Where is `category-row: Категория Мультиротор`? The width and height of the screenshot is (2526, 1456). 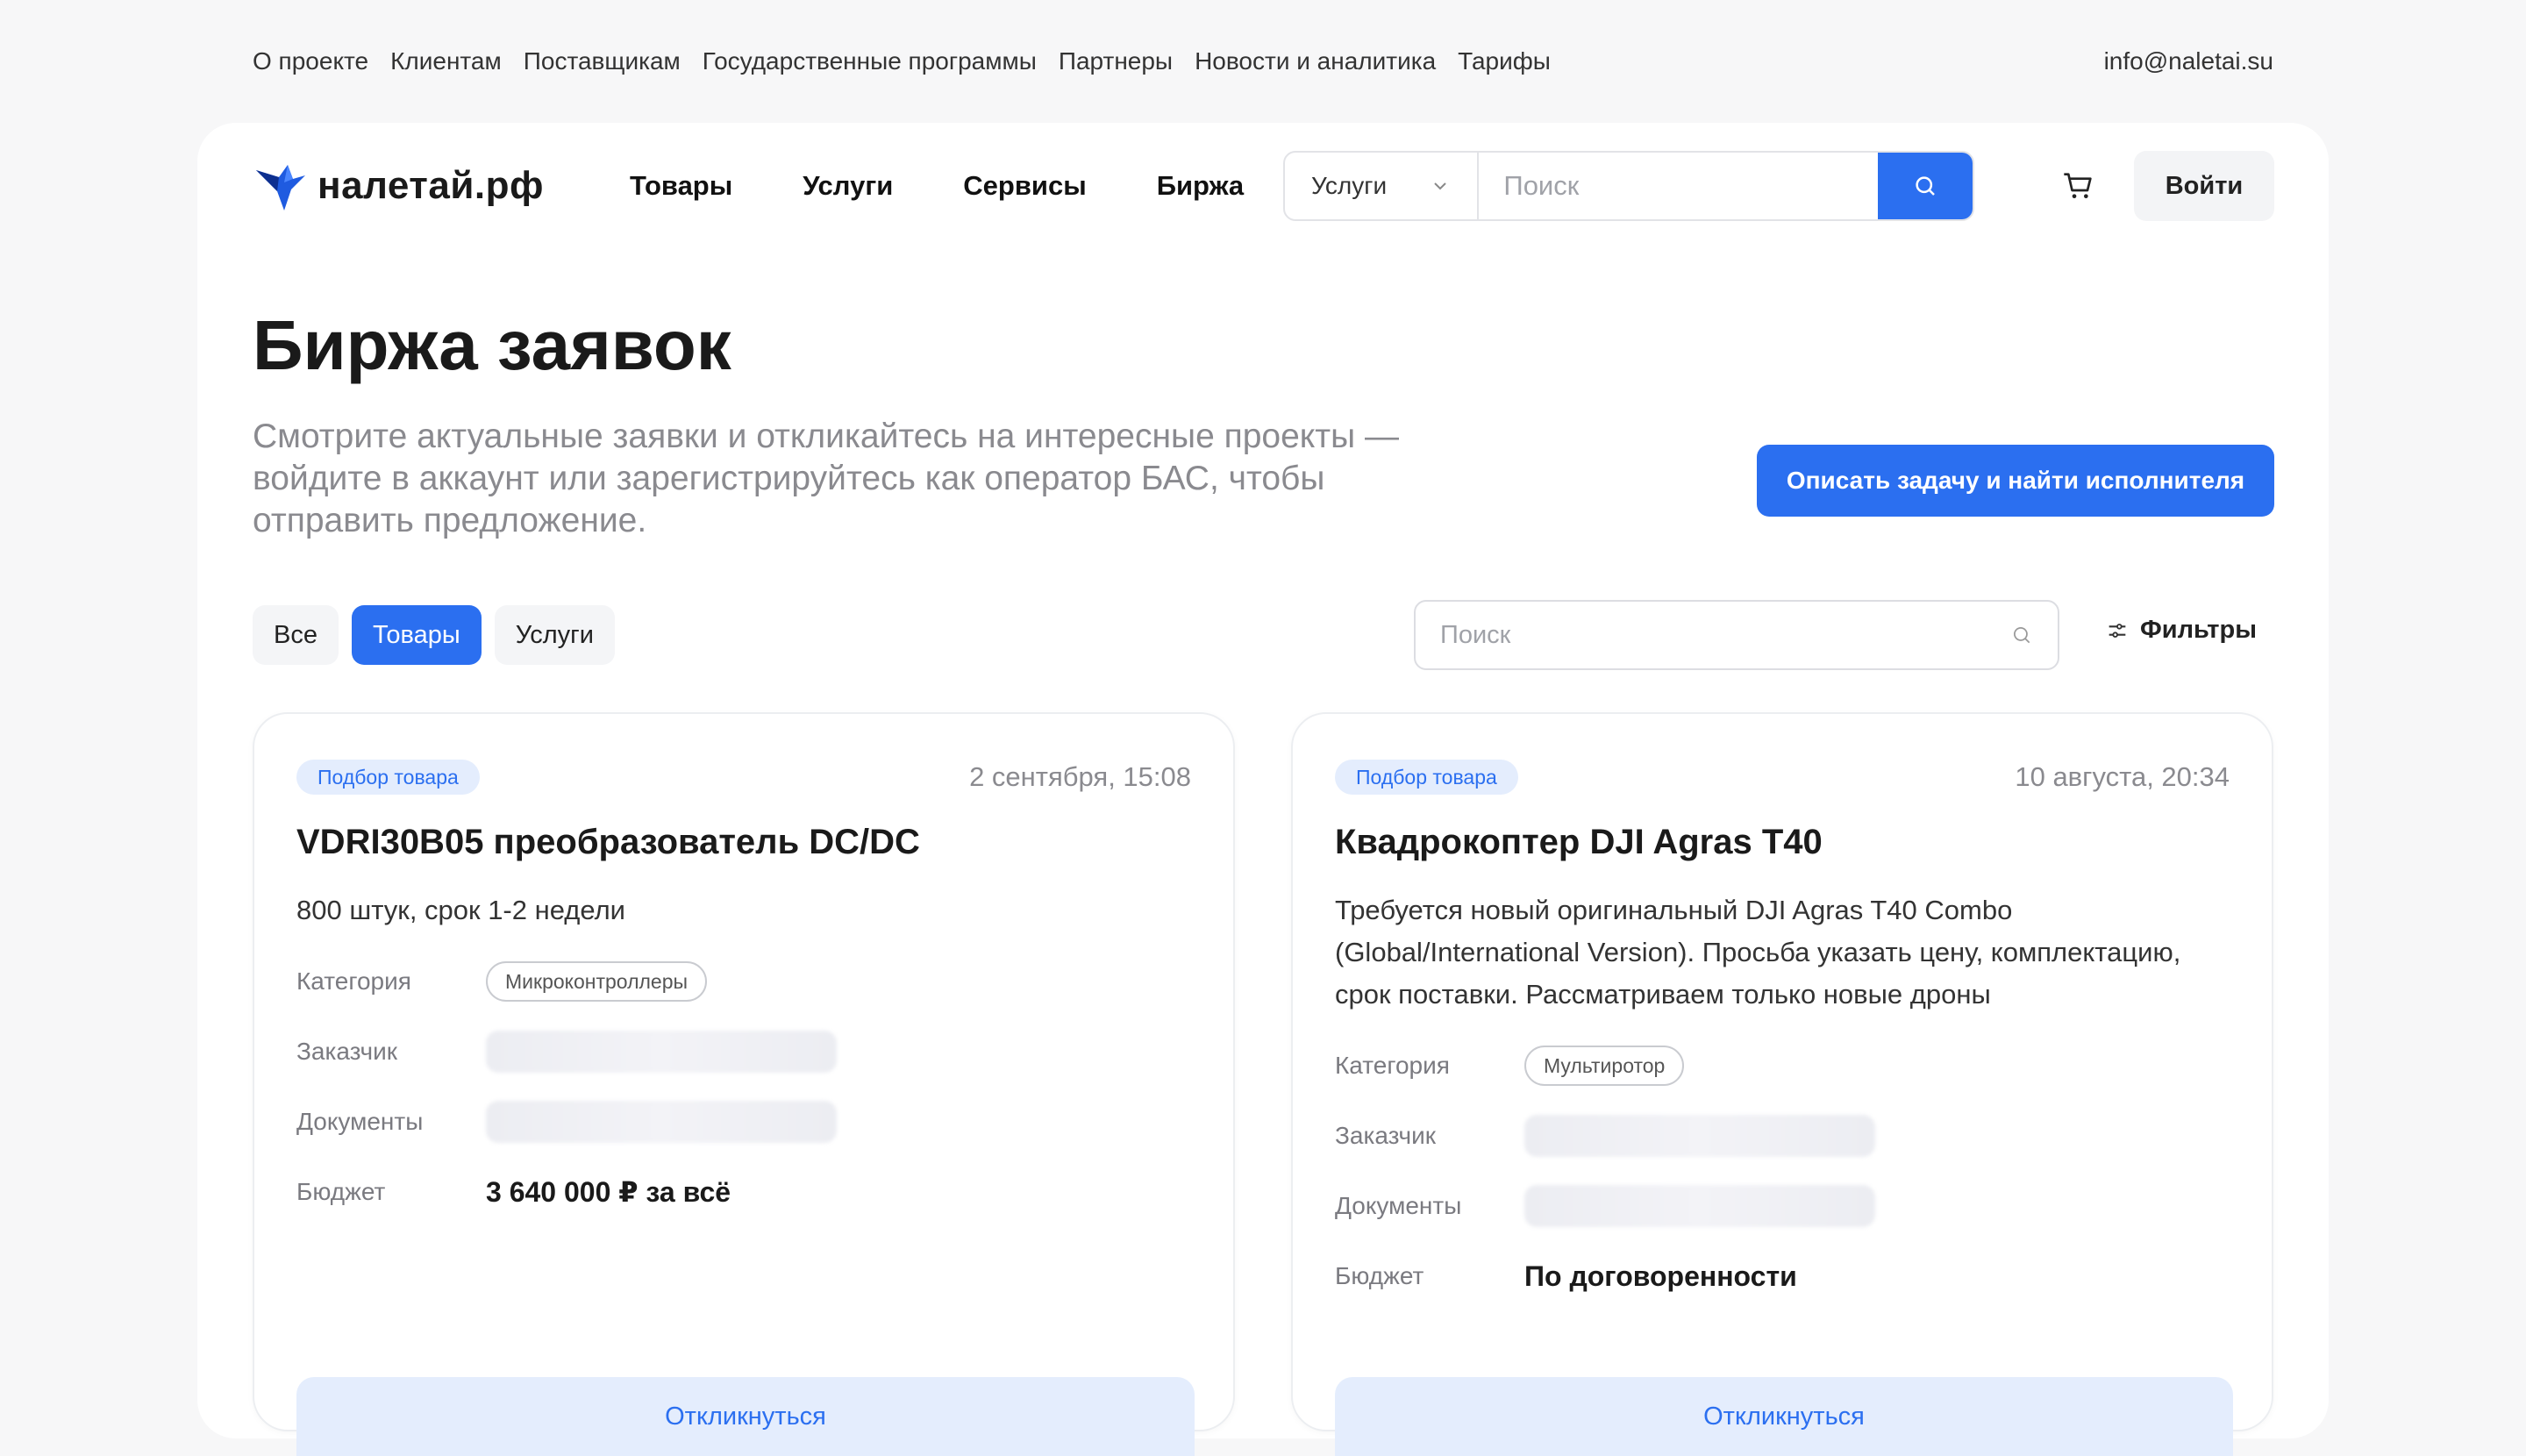 category-row: Категория Мультиротор is located at coordinates (1784, 1066).